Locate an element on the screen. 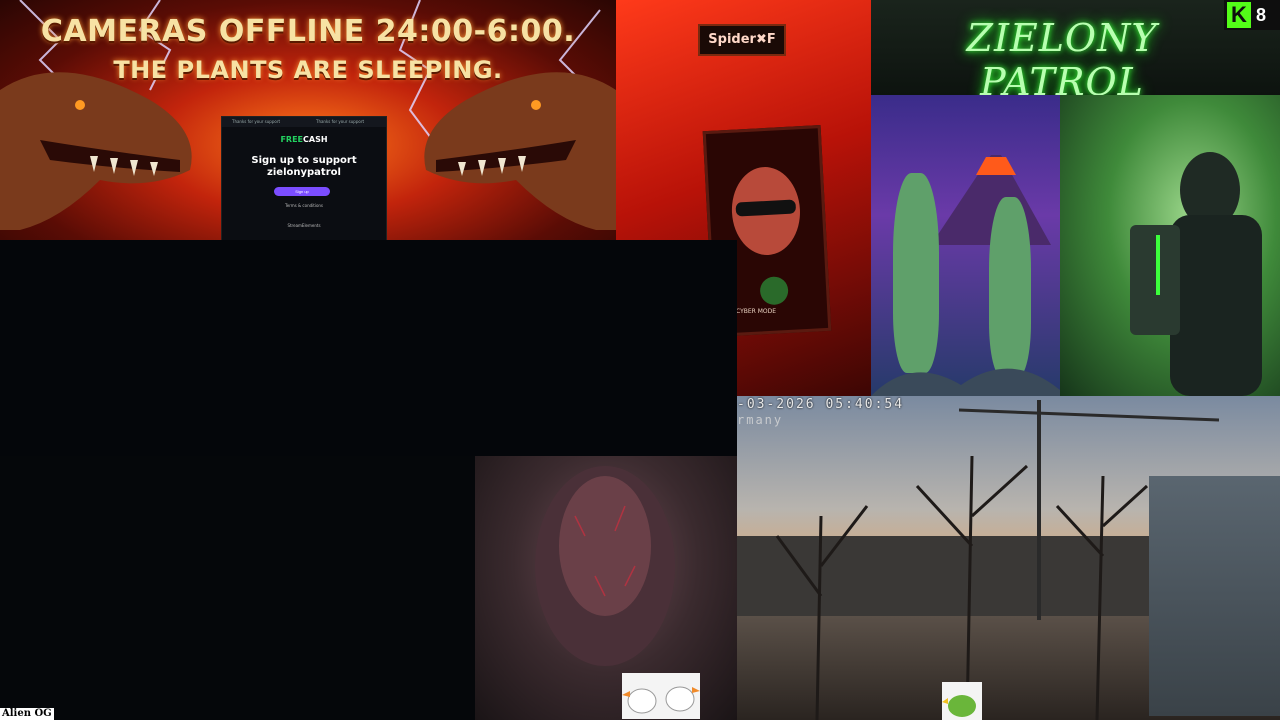 The width and height of the screenshot is (1280, 720). green-hacker-image is located at coordinates (1170, 245).